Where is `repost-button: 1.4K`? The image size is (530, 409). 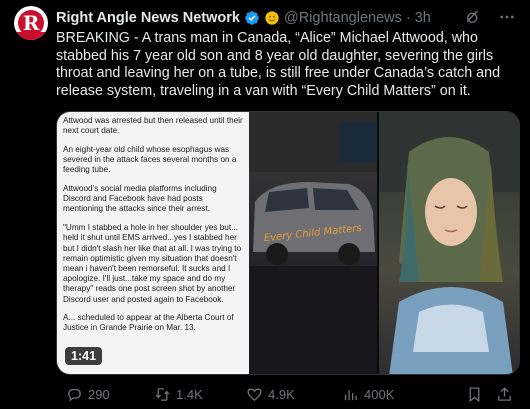 repost-button: 1.4K is located at coordinates (178, 394).